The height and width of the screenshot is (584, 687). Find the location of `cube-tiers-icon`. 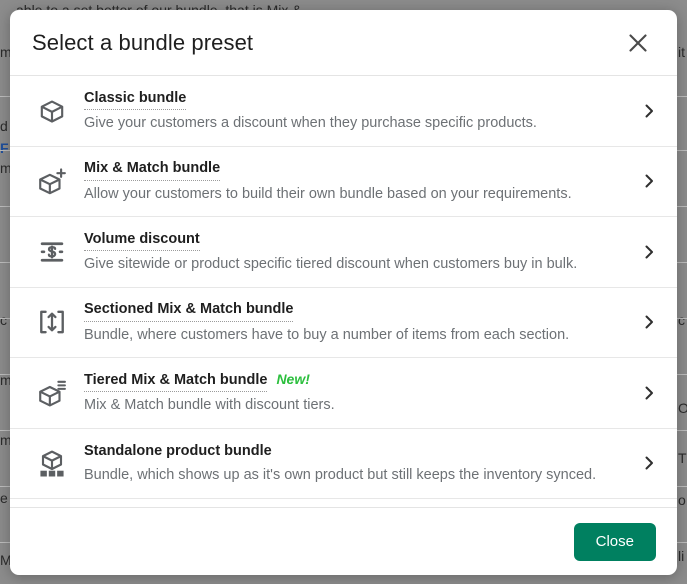

cube-tiers-icon is located at coordinates (52, 393).